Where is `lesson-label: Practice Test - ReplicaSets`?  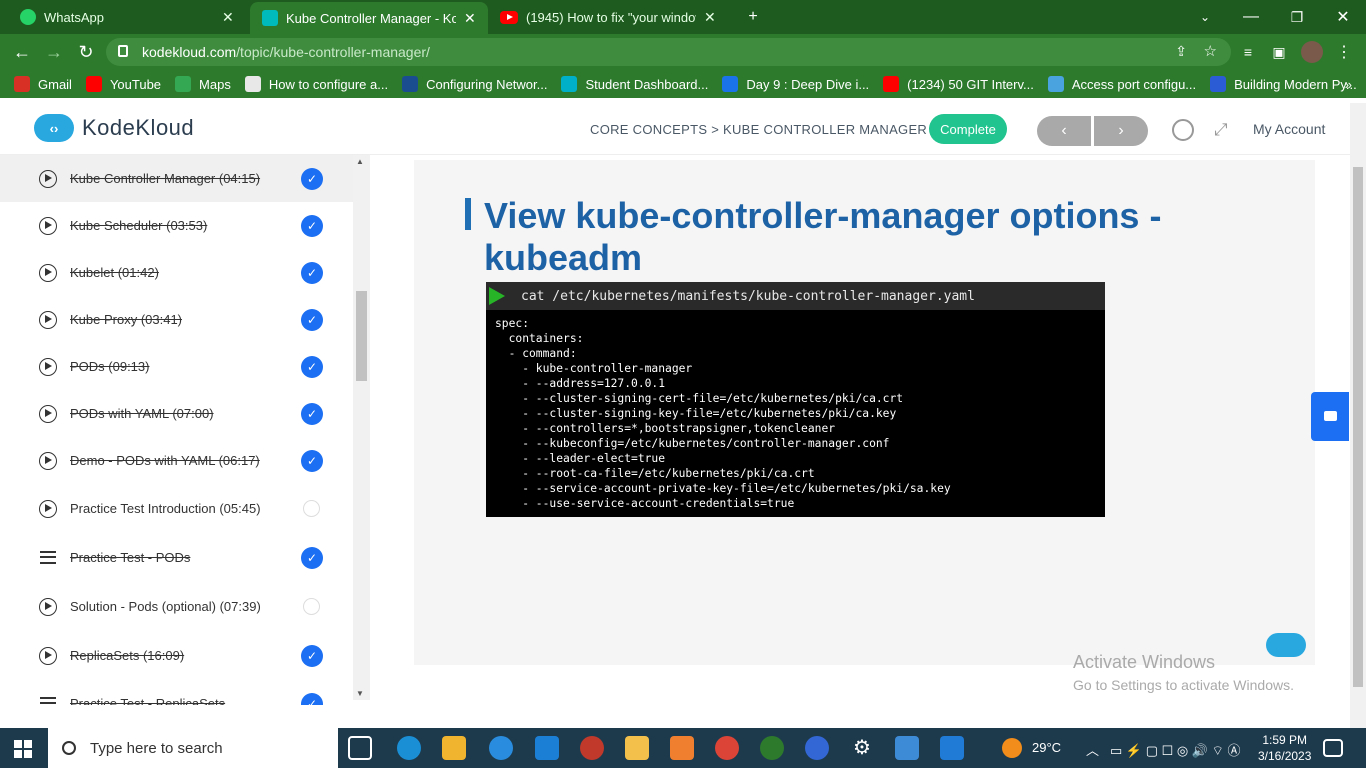
lesson-label: Practice Test - ReplicaSets is located at coordinates (148, 700).